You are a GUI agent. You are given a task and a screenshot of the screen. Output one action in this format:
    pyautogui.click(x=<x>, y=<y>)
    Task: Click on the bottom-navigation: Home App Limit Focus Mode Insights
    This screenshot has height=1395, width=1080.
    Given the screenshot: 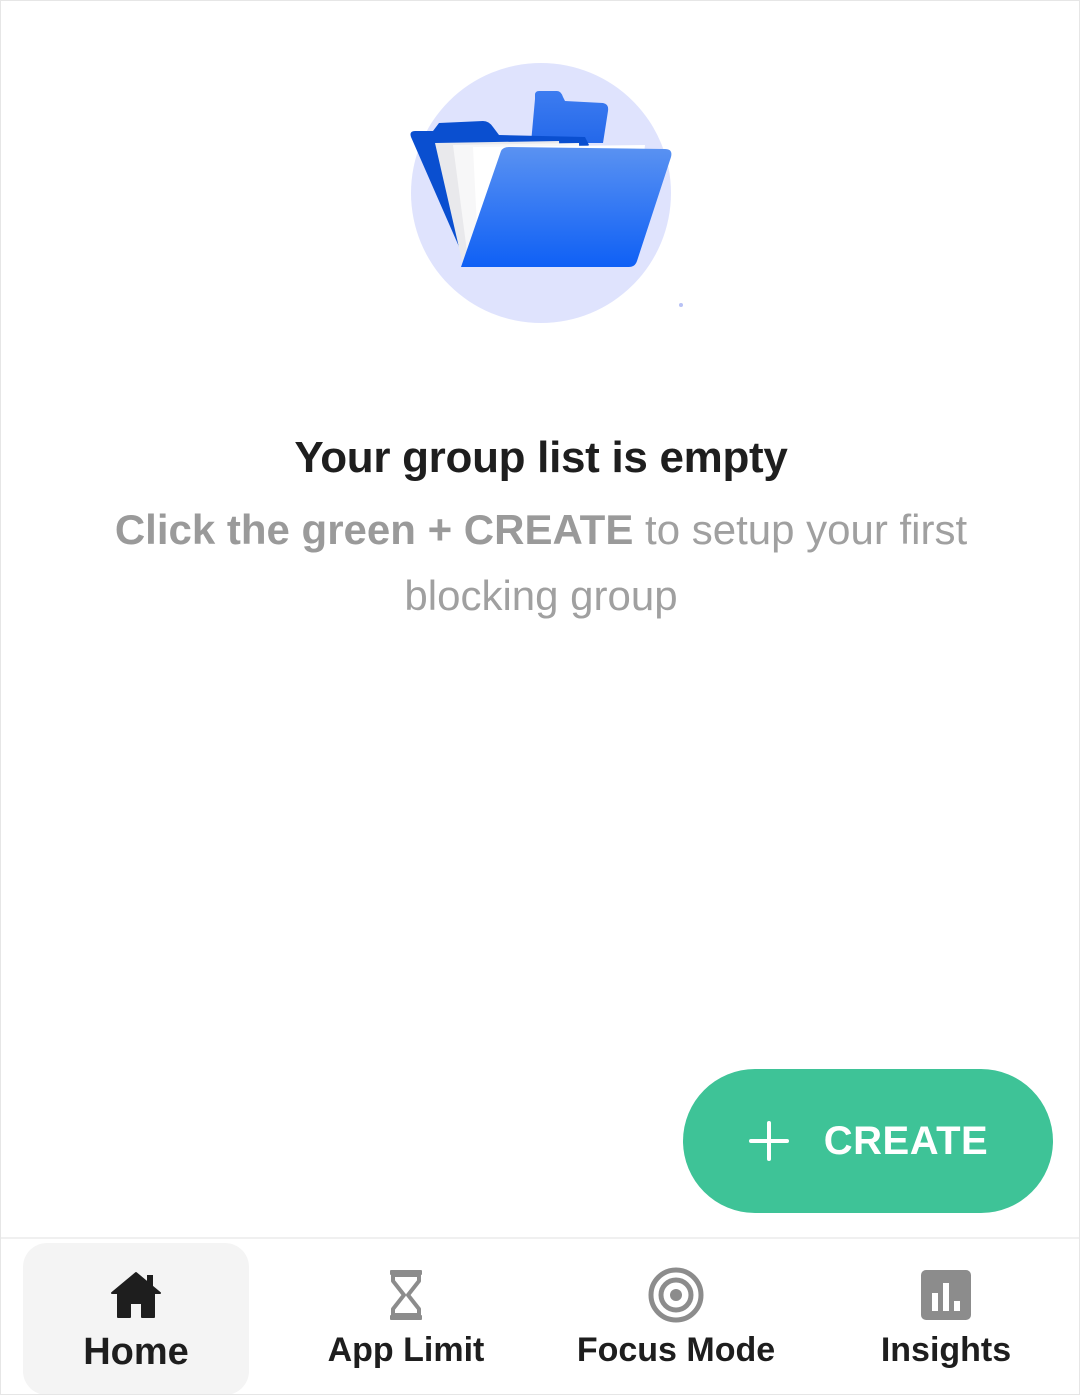 What is the action you would take?
    pyautogui.click(x=540, y=1315)
    